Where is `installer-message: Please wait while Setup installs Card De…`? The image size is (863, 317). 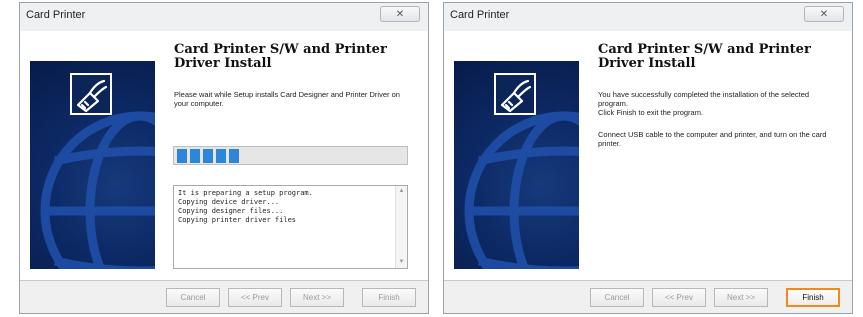
installer-message: Please wait while Setup installs Card De… is located at coordinates (287, 99).